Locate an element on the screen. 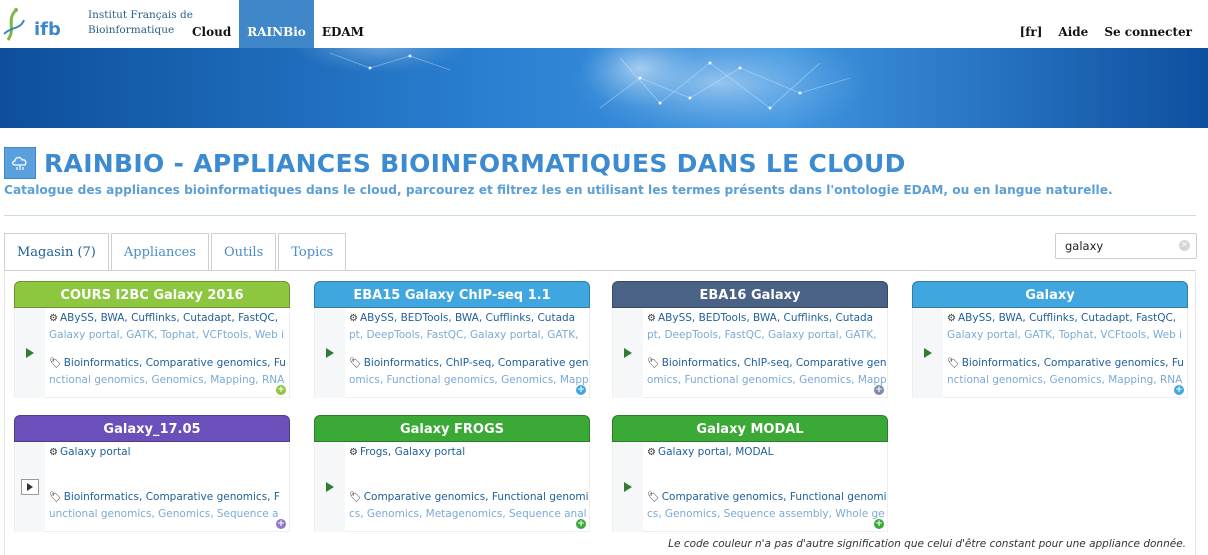  appliance-title: Galaxy is located at coordinates (1050, 294).